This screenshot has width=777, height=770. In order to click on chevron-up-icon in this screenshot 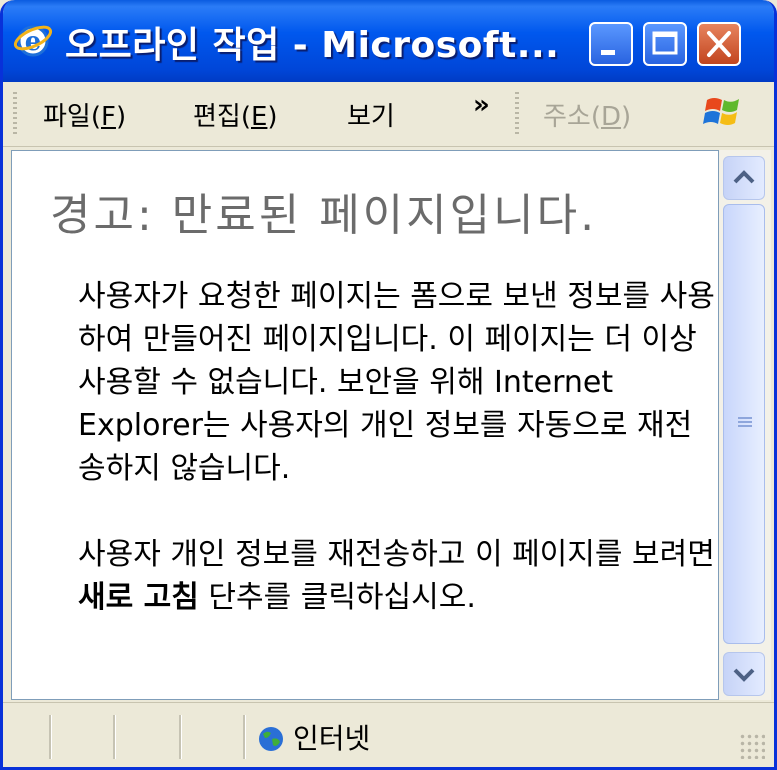, I will do `click(744, 177)`.